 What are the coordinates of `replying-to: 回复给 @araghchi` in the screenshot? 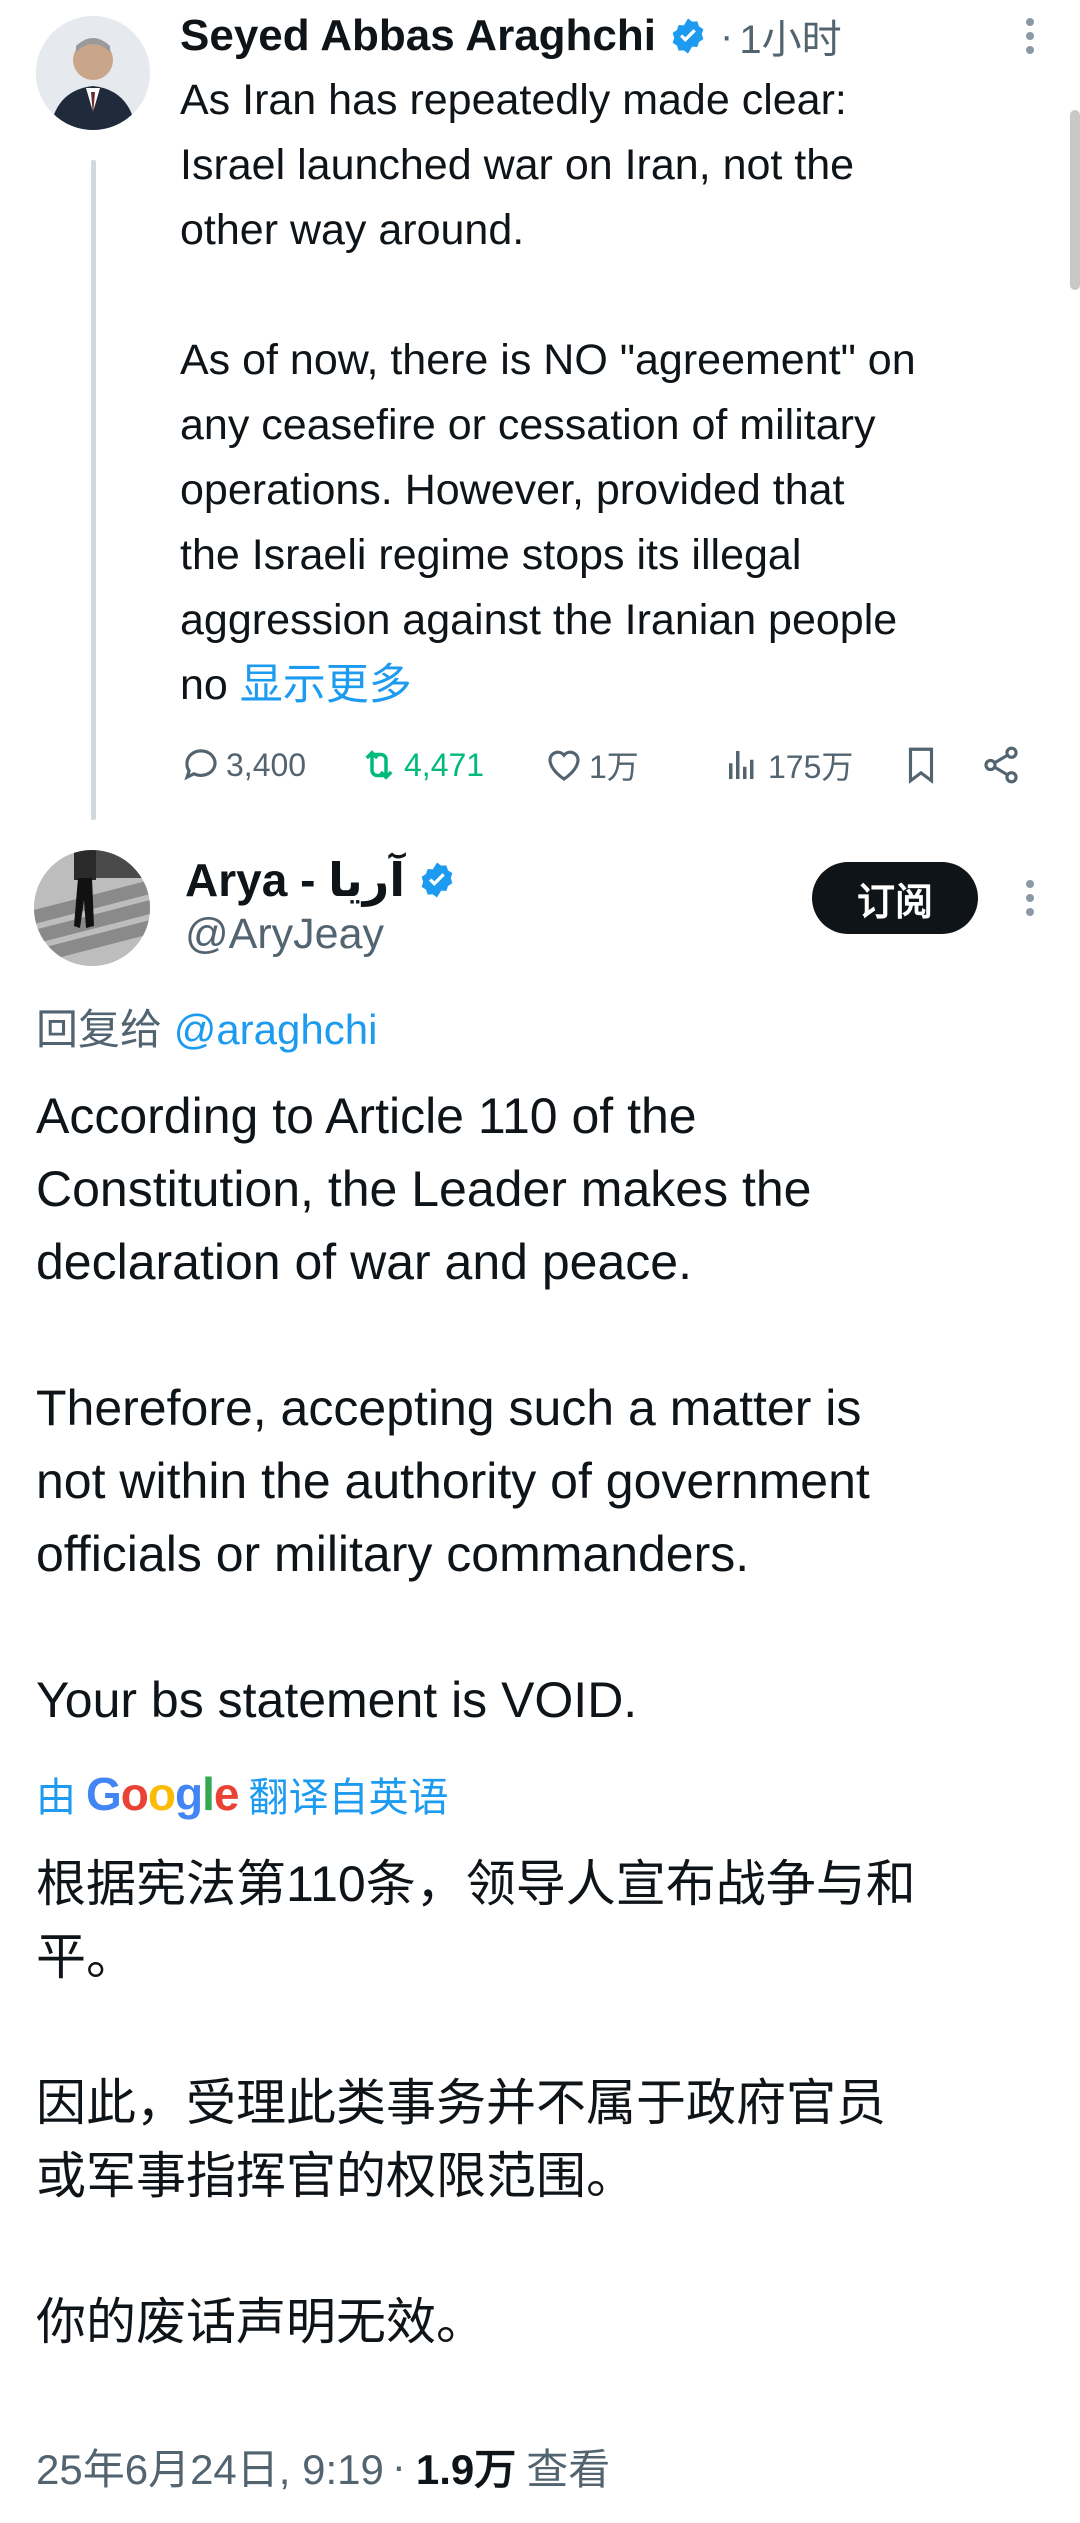 It's located at (206, 1026).